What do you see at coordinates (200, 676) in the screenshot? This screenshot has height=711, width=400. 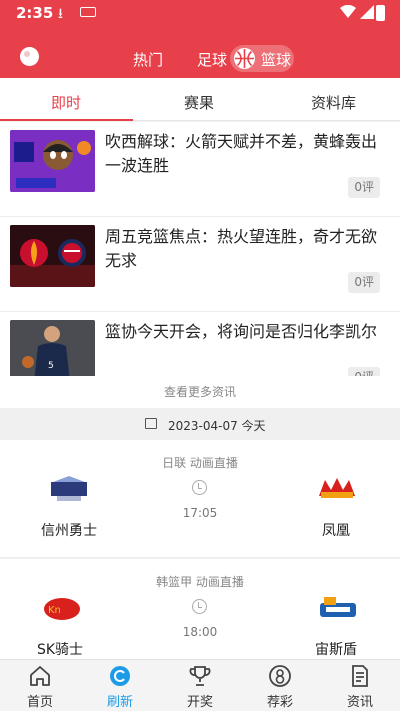 I see `trophy-icon` at bounding box center [200, 676].